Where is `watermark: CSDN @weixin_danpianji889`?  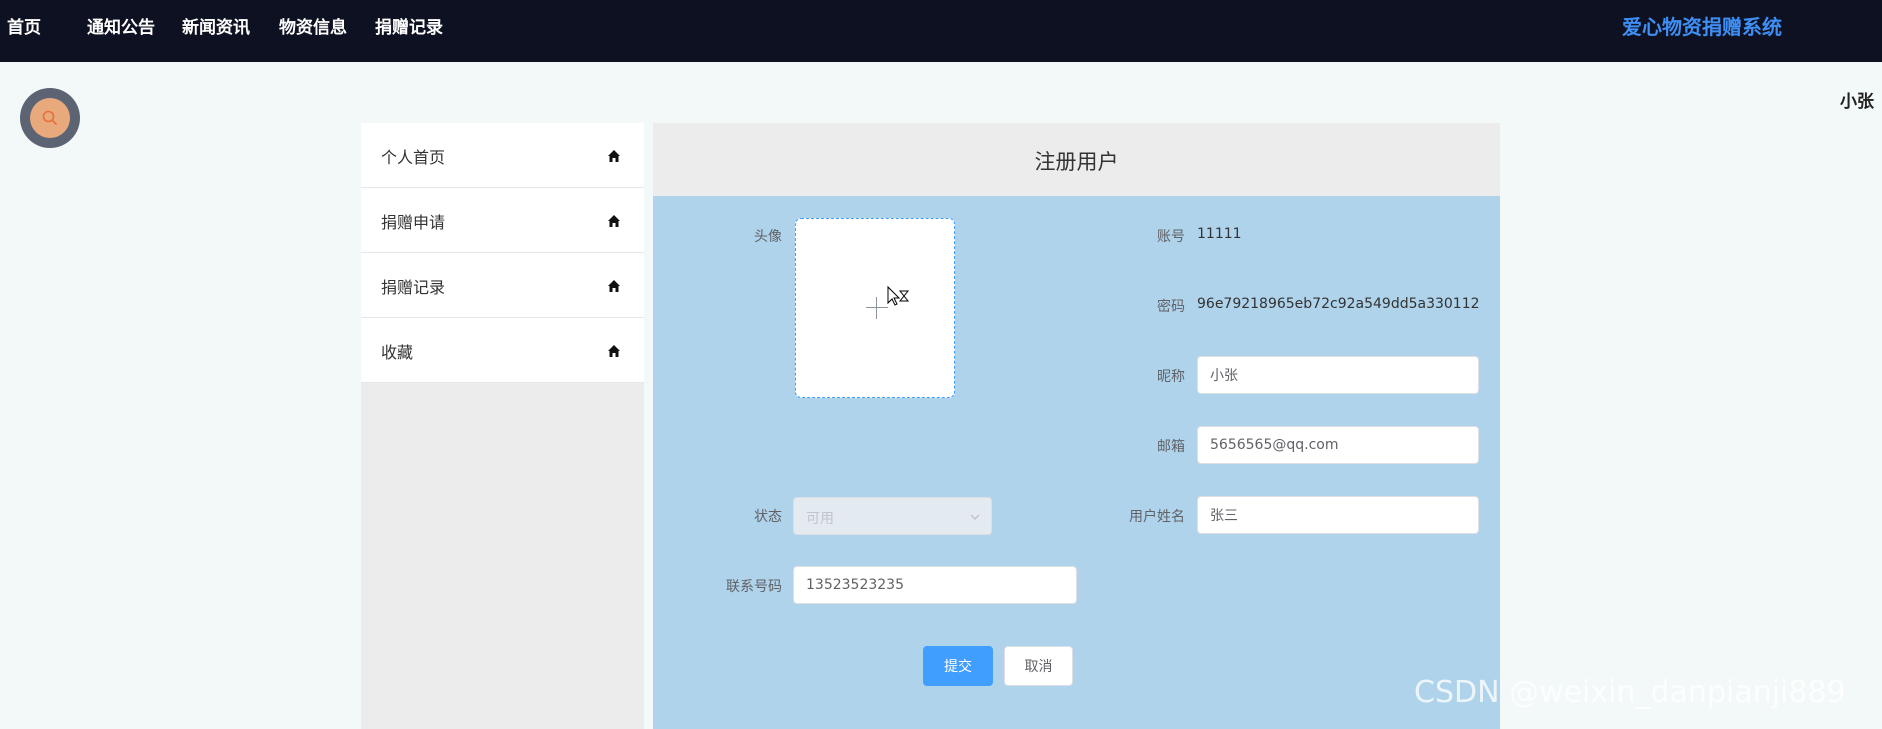
watermark: CSDN @weixin_danpianji889 is located at coordinates (1630, 692).